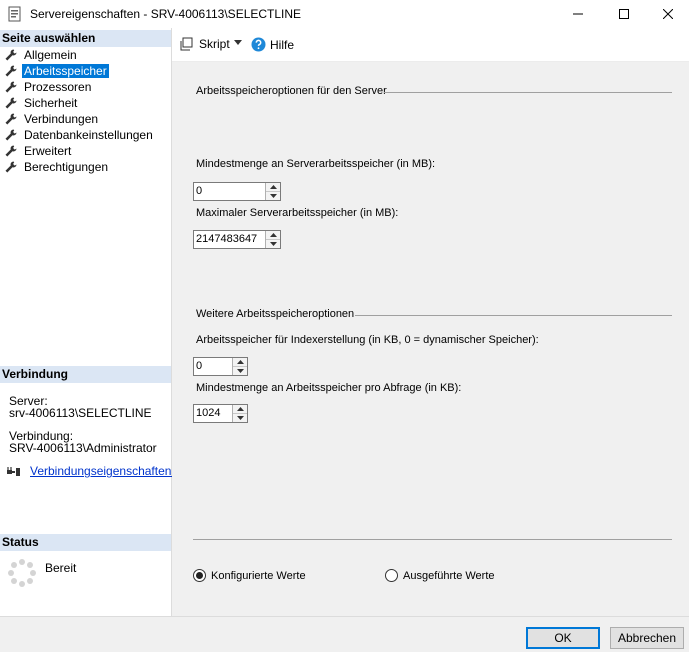 The image size is (689, 652). I want to click on status-value: Bereit, so click(61, 568).